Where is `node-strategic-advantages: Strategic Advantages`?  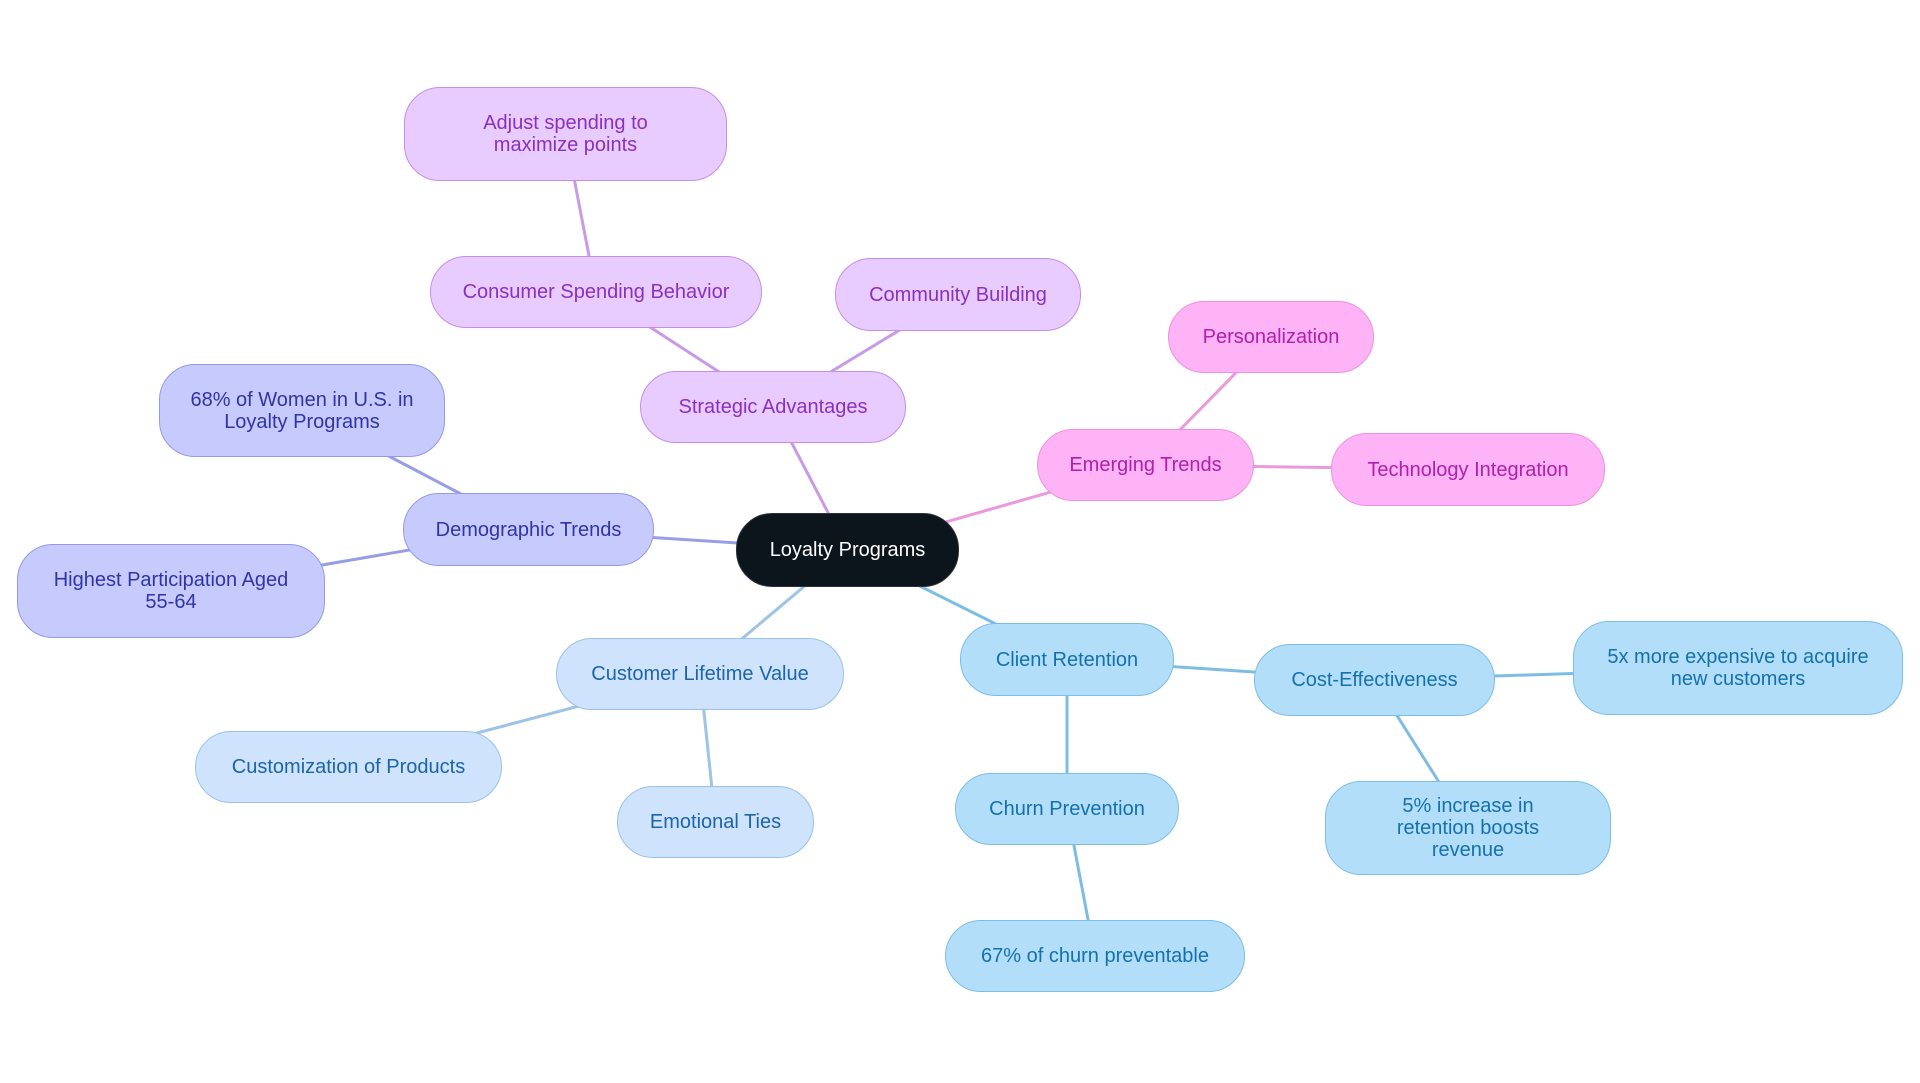 node-strategic-advantages: Strategic Advantages is located at coordinates (773, 407).